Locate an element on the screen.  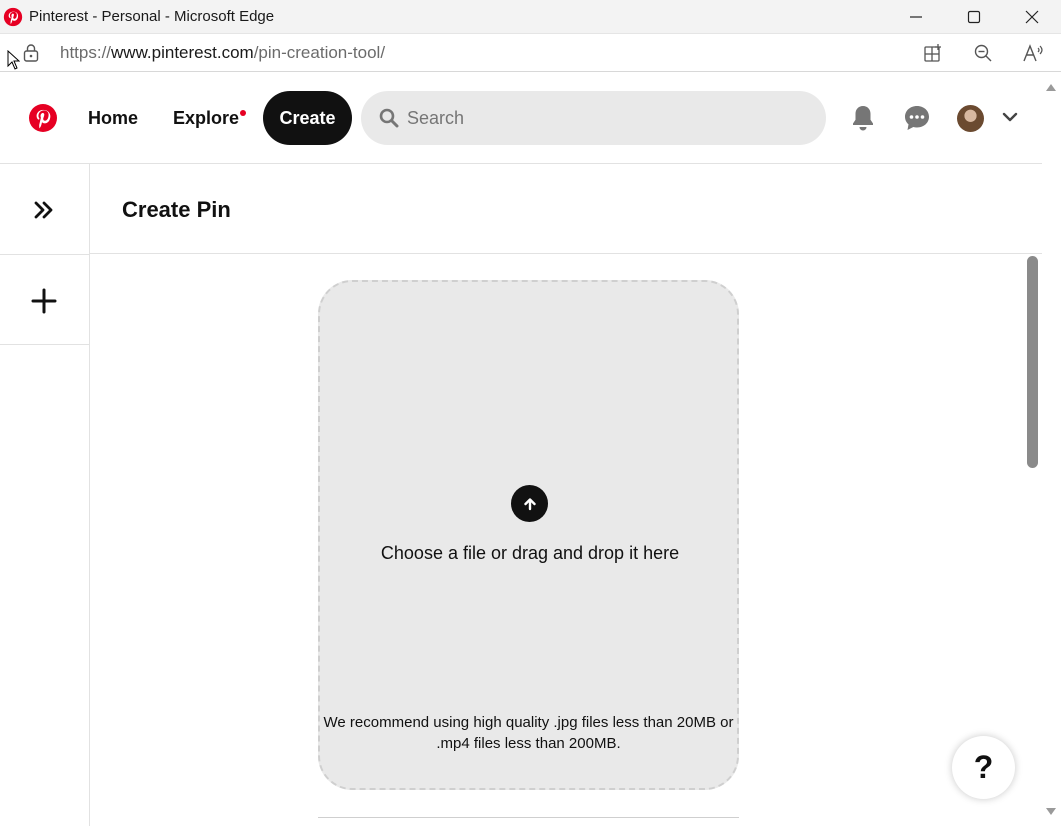
pinterest-header: Home Explore Create is located at coordinates (521, 118).